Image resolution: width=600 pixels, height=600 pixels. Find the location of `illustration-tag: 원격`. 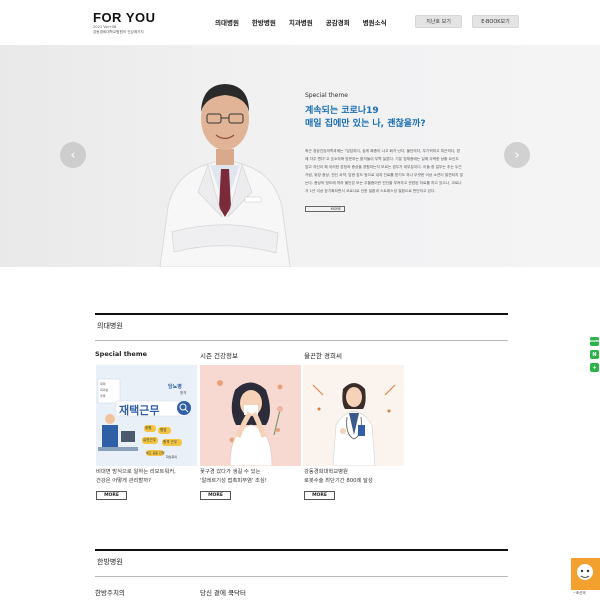

illustration-tag: 원격 is located at coordinates (183, 393).